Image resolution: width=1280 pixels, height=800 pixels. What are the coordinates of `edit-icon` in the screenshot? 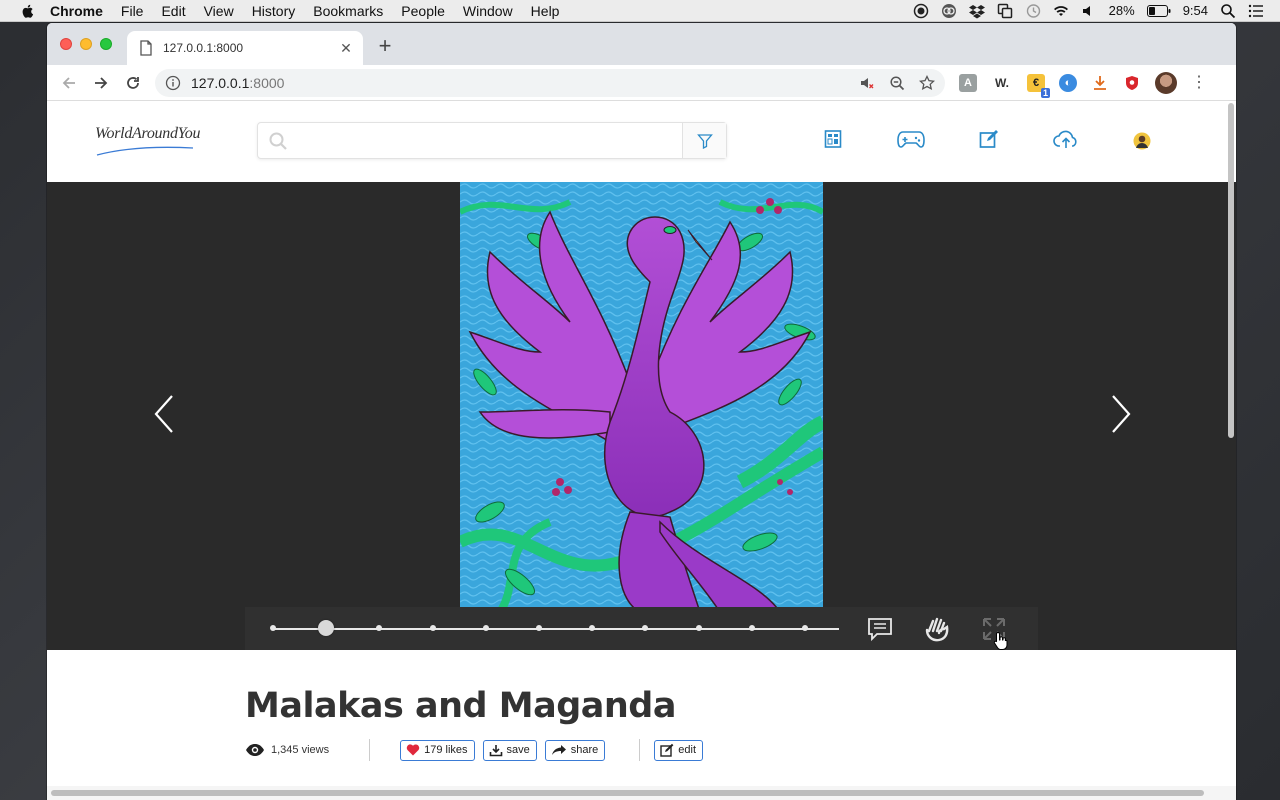 It's located at (667, 750).